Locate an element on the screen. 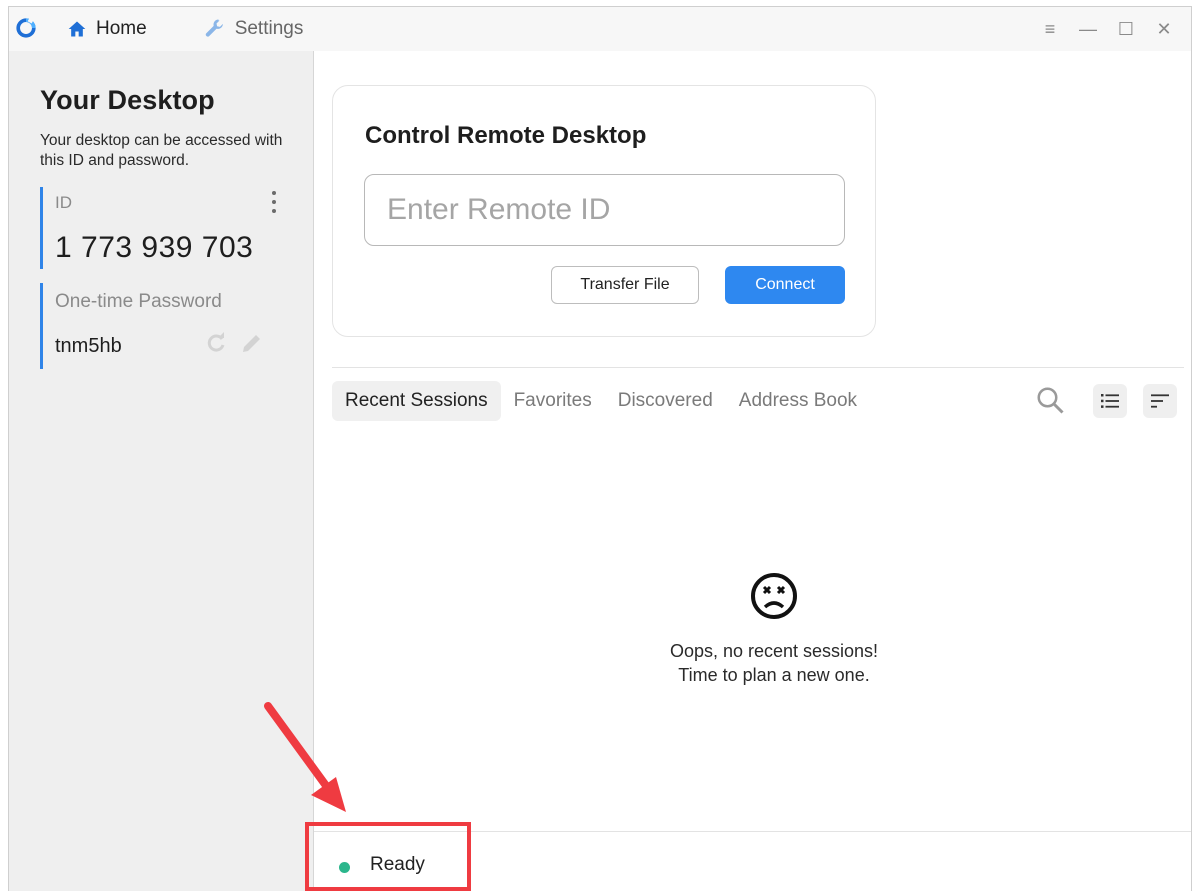  remote-id-input is located at coordinates (604, 210).